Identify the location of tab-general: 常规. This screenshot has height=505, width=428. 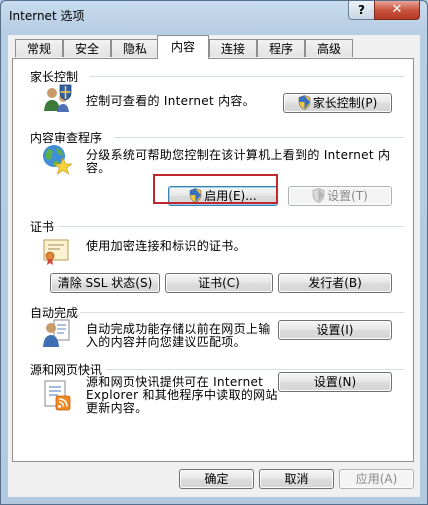
(39, 48).